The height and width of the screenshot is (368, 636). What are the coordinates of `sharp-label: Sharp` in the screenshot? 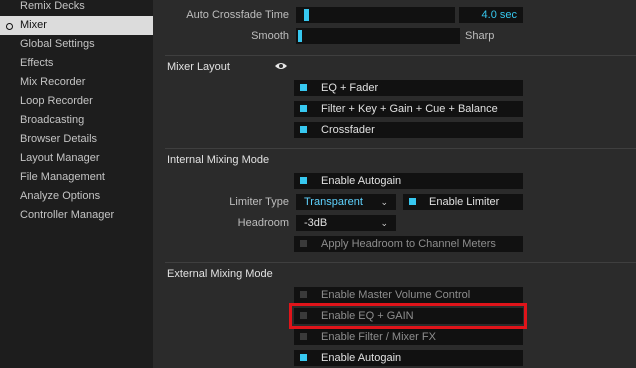 It's located at (480, 36).